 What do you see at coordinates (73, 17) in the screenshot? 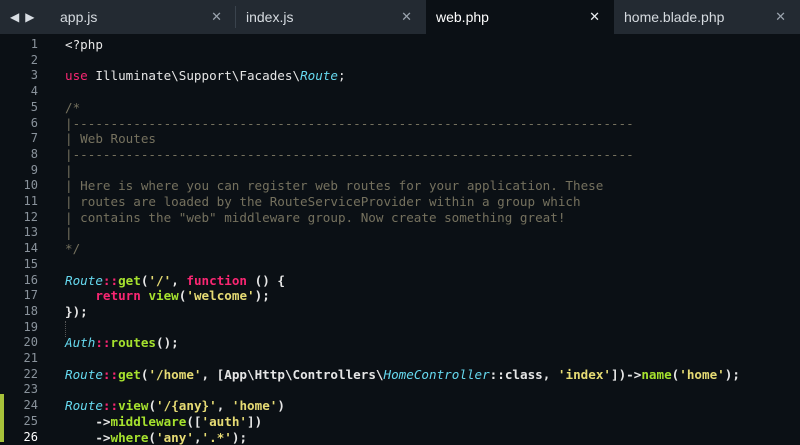
I see `tab-label: app.js` at bounding box center [73, 17].